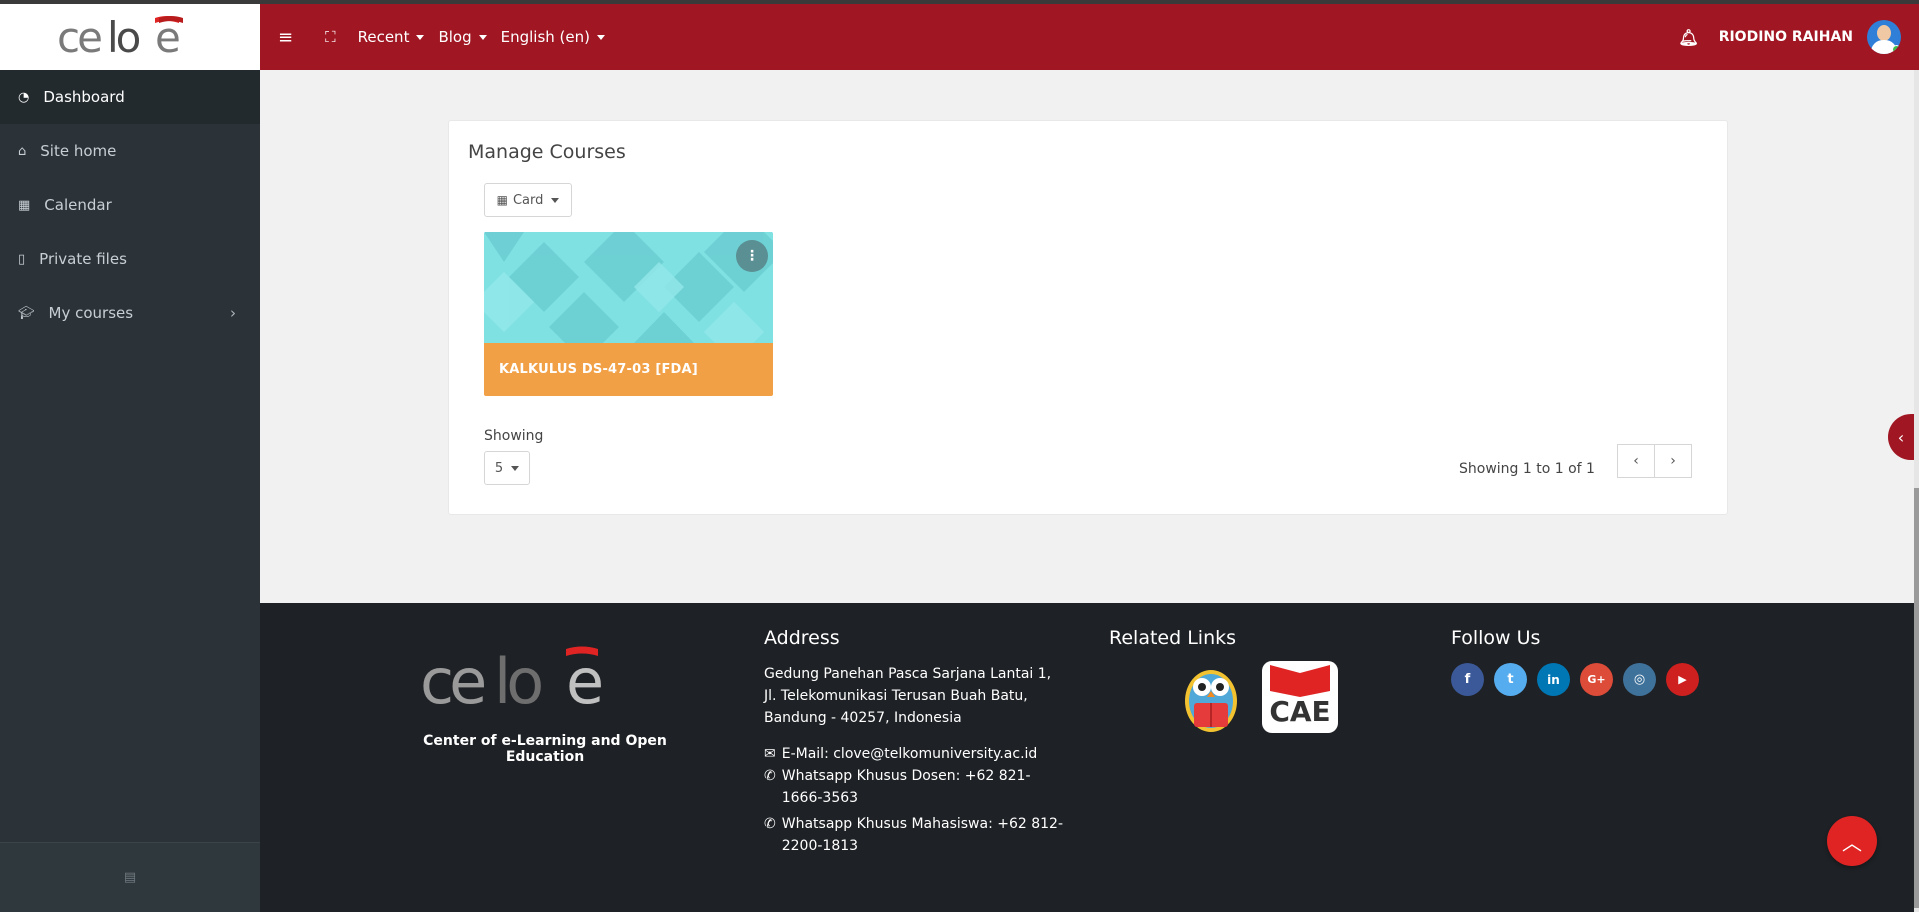 The height and width of the screenshot is (912, 1919). What do you see at coordinates (84, 97) in the screenshot?
I see `sidebar-item-label: Dashboard` at bounding box center [84, 97].